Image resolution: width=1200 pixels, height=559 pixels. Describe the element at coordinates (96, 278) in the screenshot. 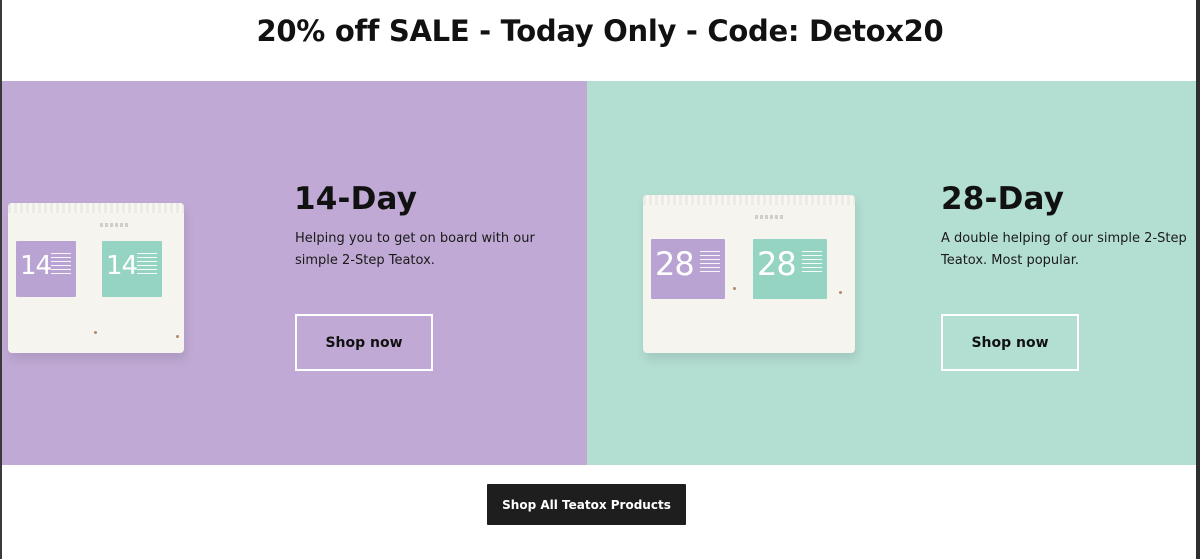

I see `product-image-14-day-packs: 14 14` at that location.